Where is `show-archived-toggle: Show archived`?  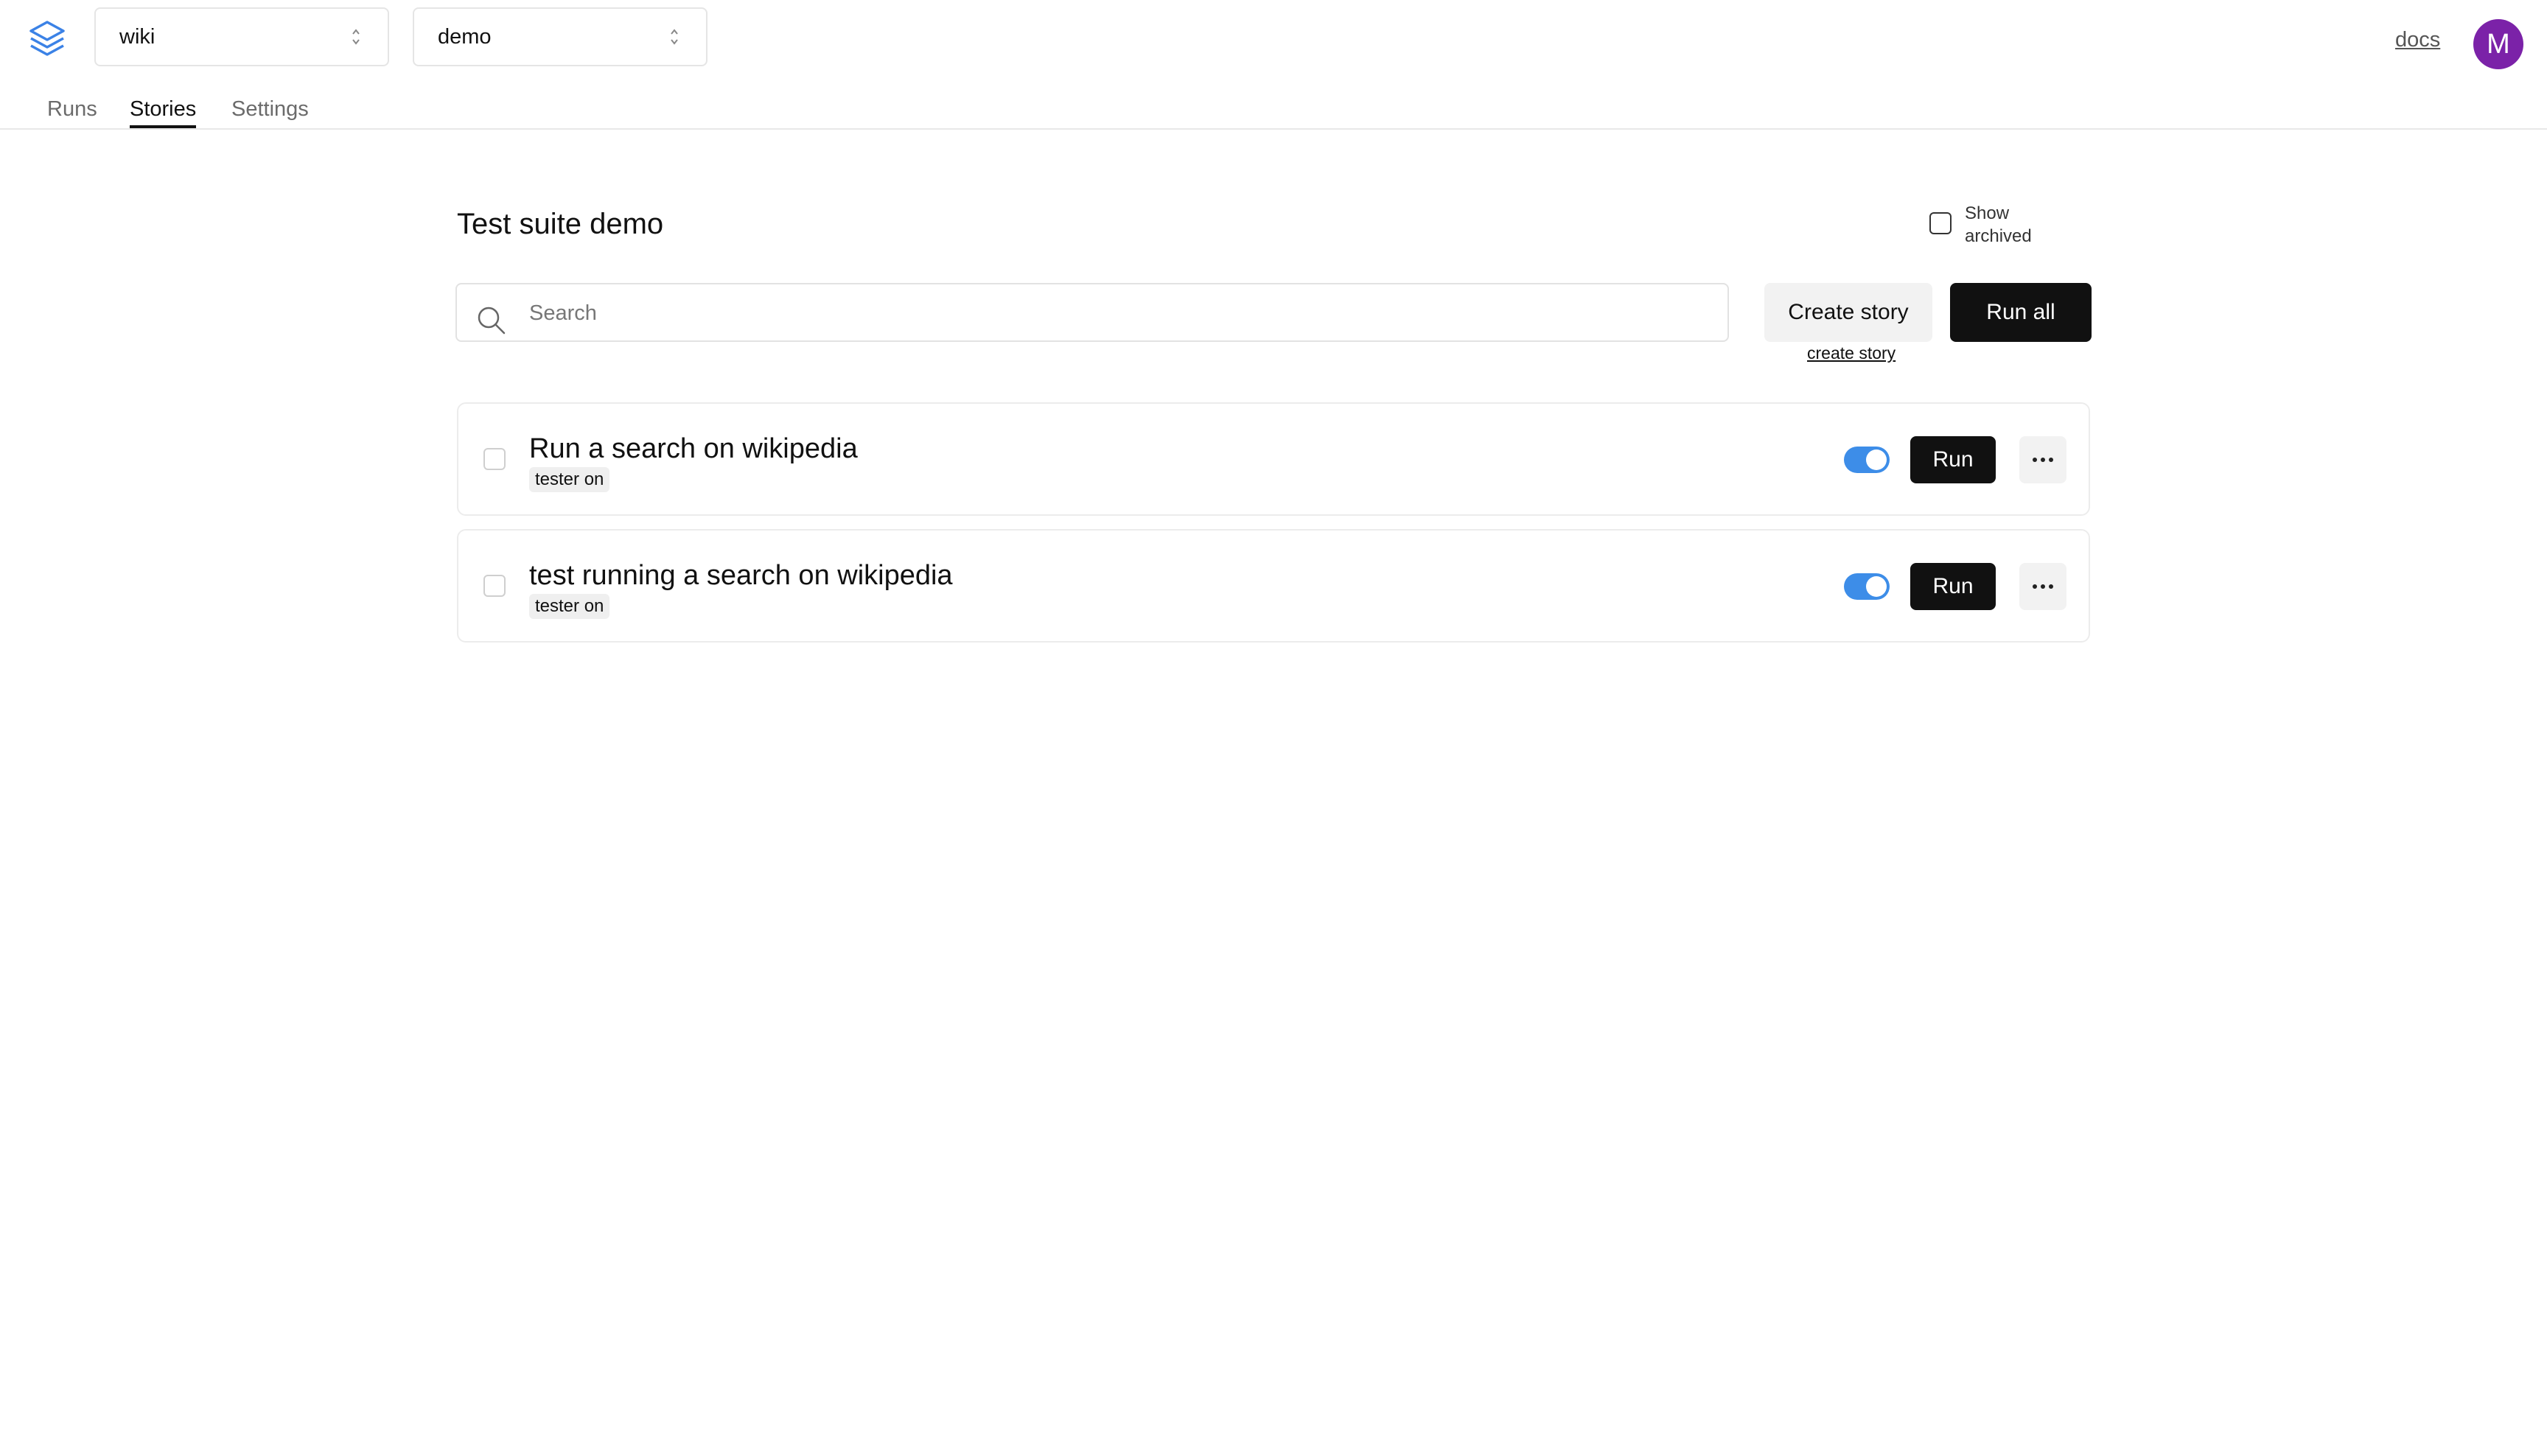
show-archived-toggle: Show archived is located at coordinates (2003, 226).